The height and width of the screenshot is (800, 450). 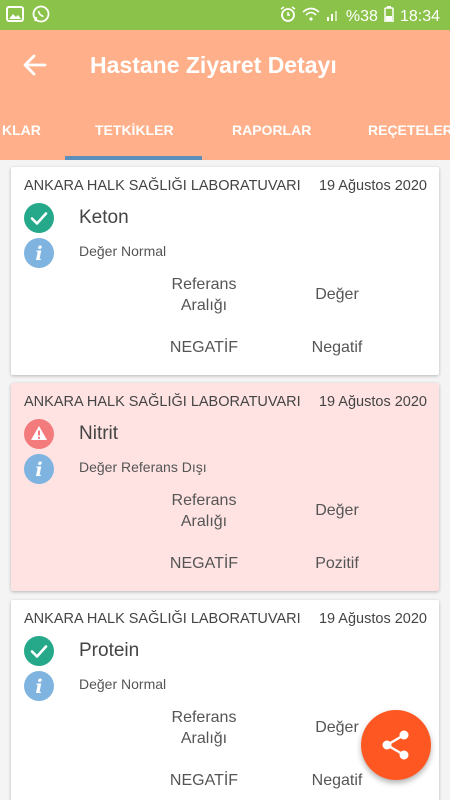 I want to click on share-button, so click(x=396, y=745).